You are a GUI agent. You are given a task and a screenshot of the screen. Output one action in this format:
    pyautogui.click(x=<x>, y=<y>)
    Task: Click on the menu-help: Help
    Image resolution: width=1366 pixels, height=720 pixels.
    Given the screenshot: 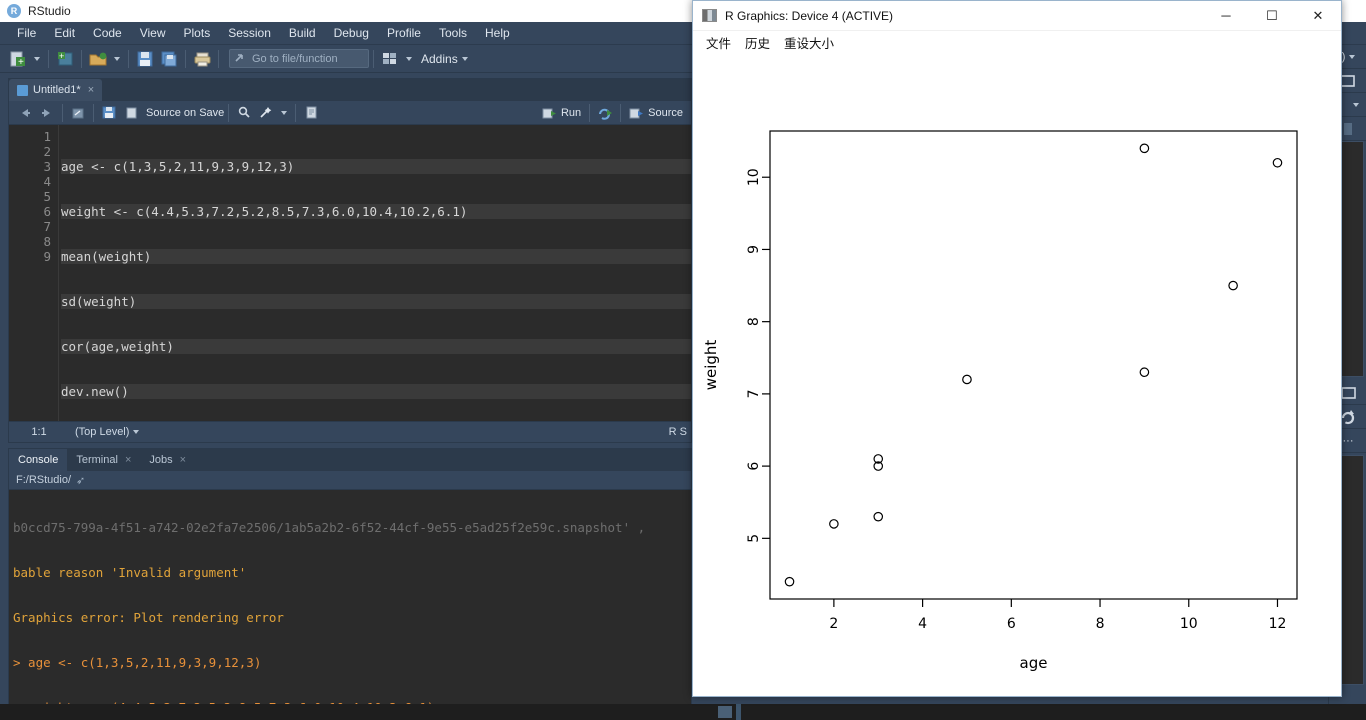 What is the action you would take?
    pyautogui.click(x=497, y=33)
    